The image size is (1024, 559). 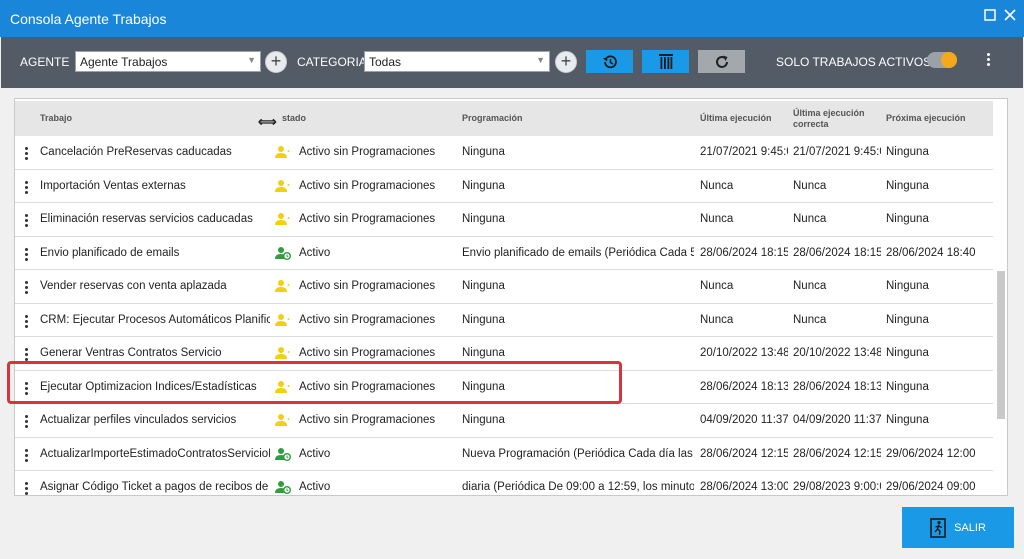 What do you see at coordinates (492, 118) in the screenshot?
I see `column-header-programacion: Programación` at bounding box center [492, 118].